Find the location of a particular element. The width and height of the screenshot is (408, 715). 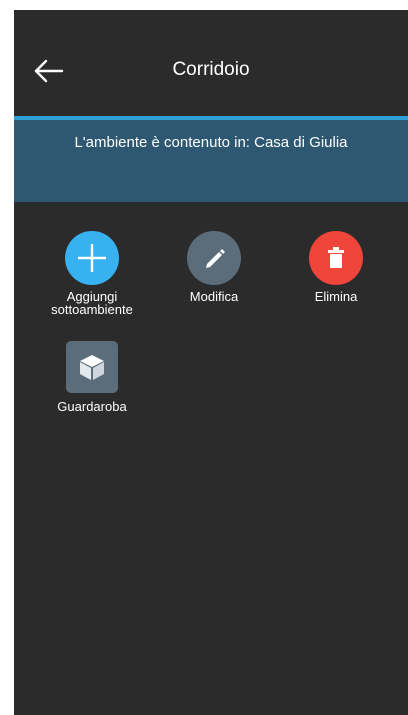

edit-circle is located at coordinates (214, 258).